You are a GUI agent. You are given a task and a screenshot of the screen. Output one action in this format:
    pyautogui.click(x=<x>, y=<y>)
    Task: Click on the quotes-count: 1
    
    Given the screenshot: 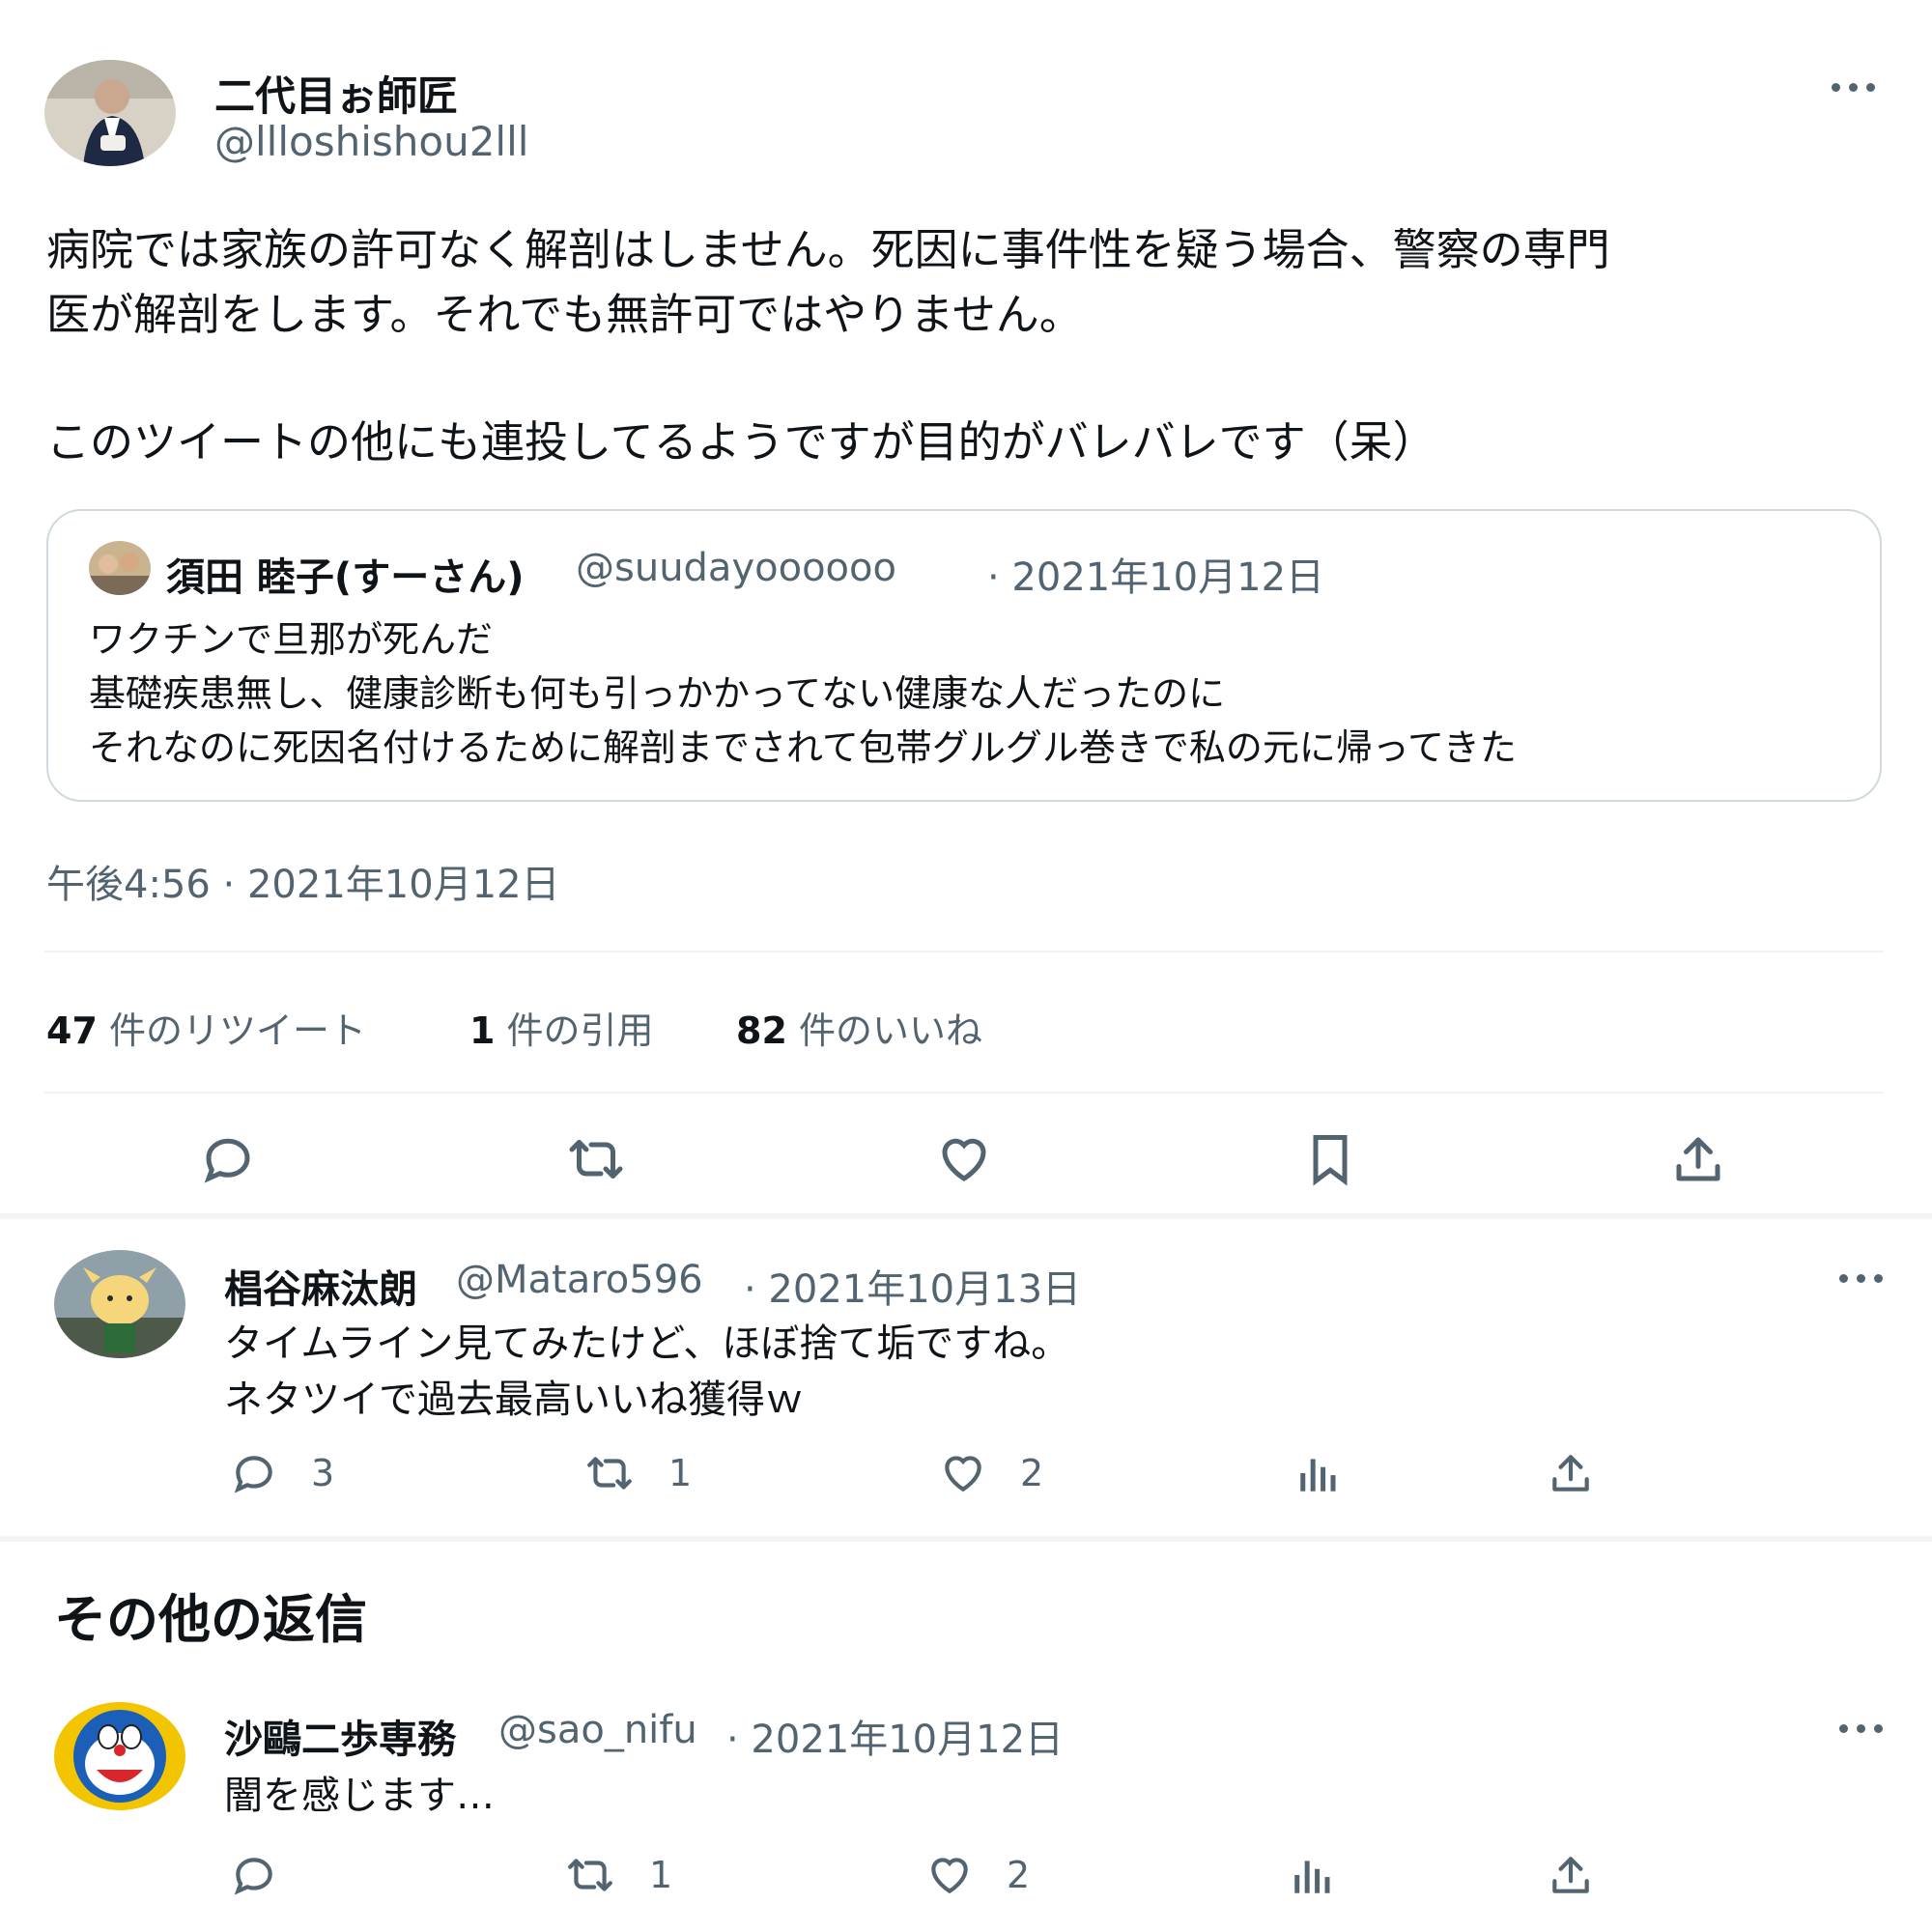 What is the action you would take?
    pyautogui.click(x=482, y=1030)
    